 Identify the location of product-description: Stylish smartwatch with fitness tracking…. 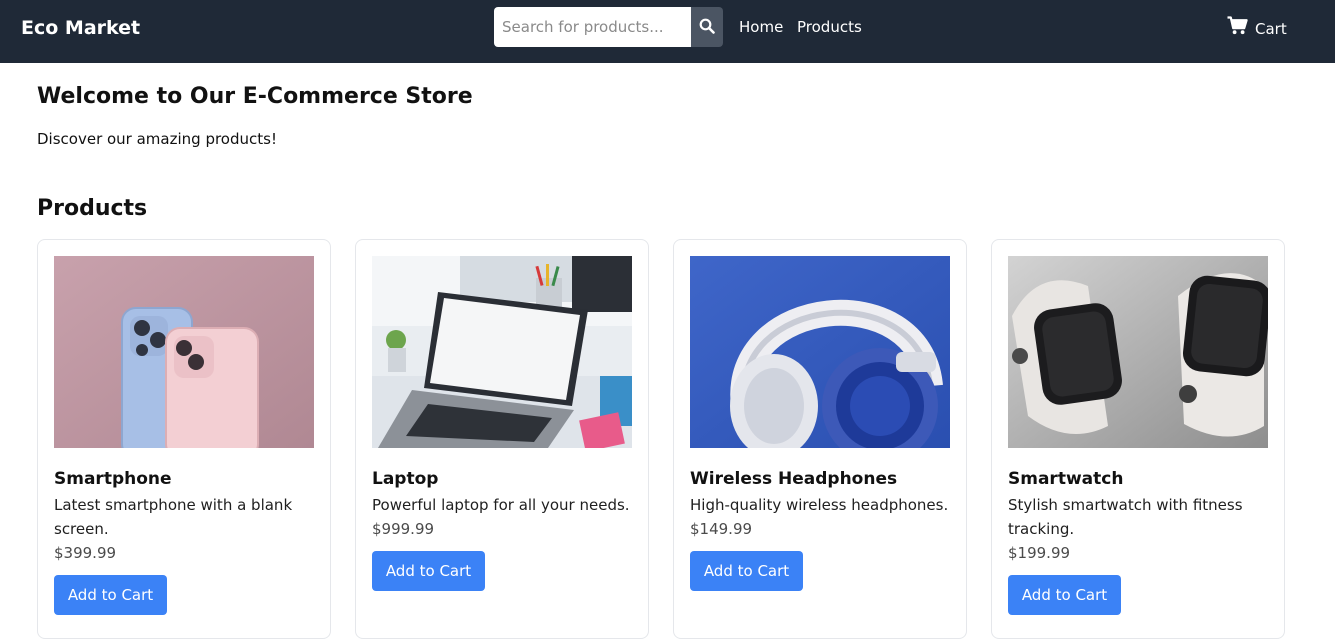
(1125, 517).